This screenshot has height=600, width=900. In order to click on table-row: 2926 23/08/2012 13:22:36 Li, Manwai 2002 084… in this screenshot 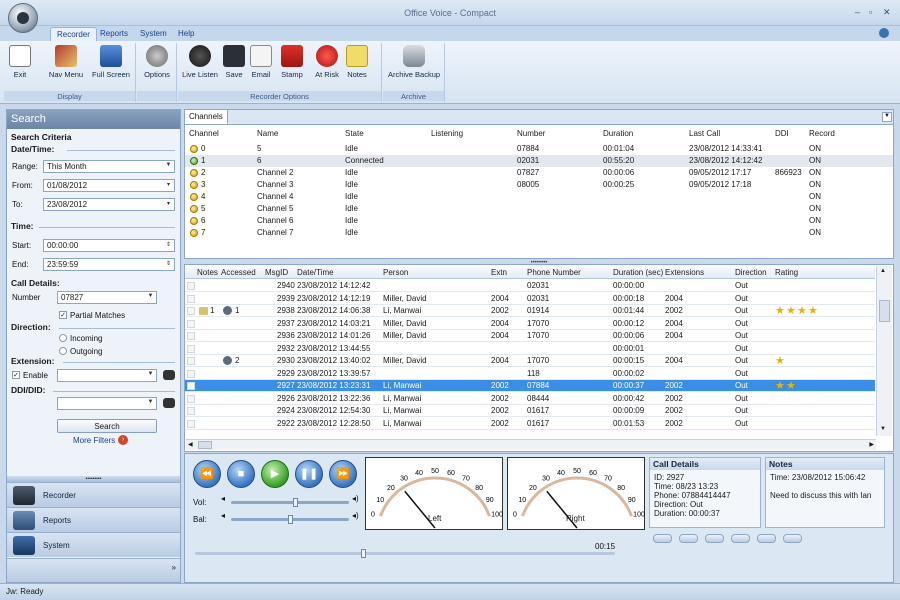, I will do `click(530, 399)`.